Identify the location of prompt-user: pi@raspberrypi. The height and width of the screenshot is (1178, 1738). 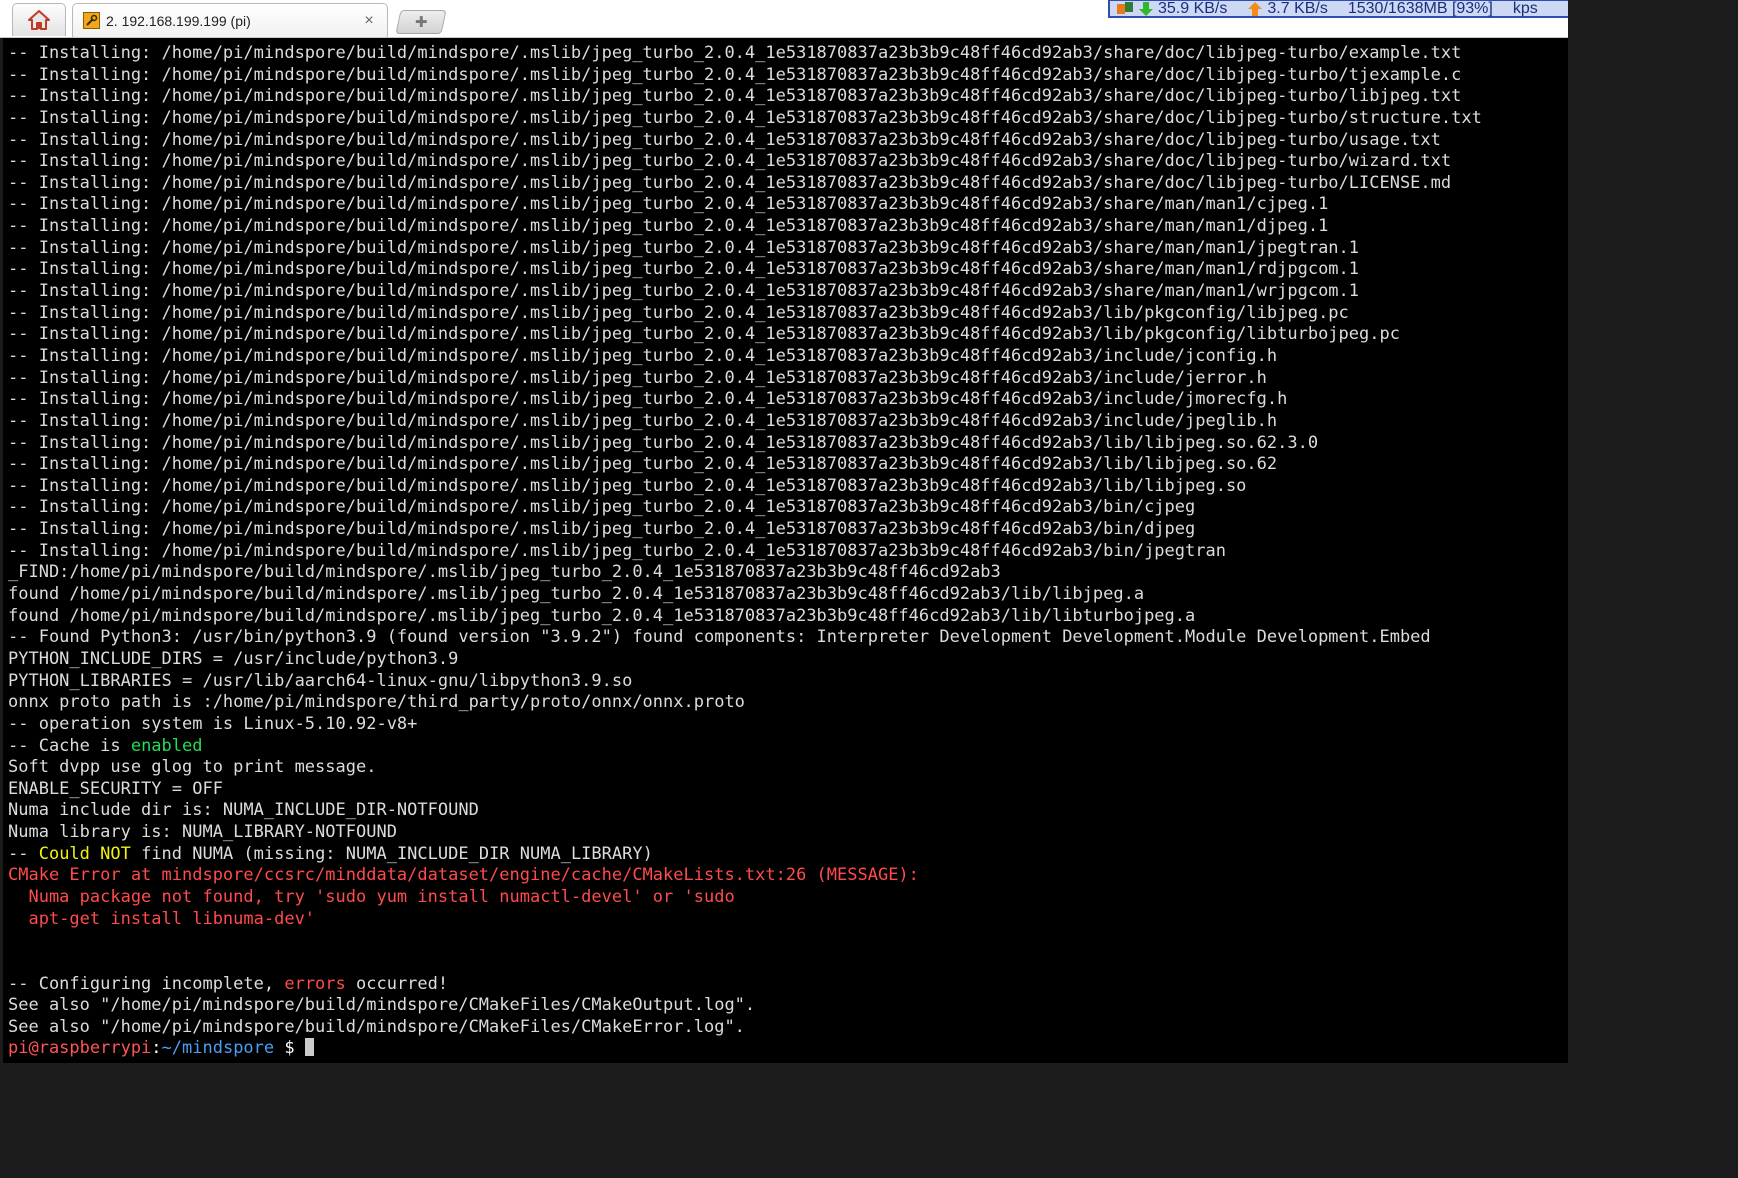
(80, 1048).